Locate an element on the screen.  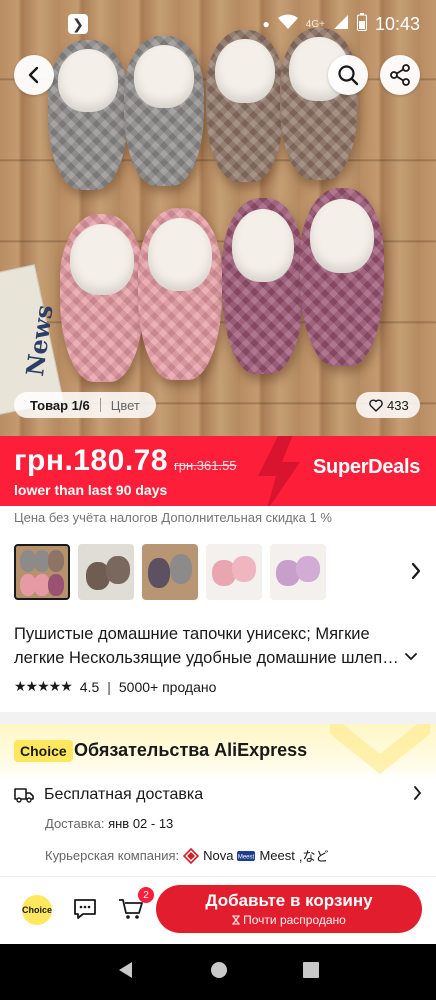
share-button is located at coordinates (400, 75).